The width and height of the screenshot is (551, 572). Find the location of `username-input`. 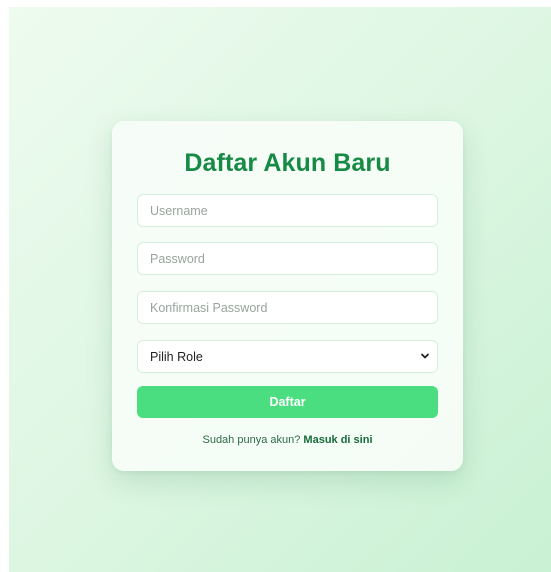

username-input is located at coordinates (287, 210).